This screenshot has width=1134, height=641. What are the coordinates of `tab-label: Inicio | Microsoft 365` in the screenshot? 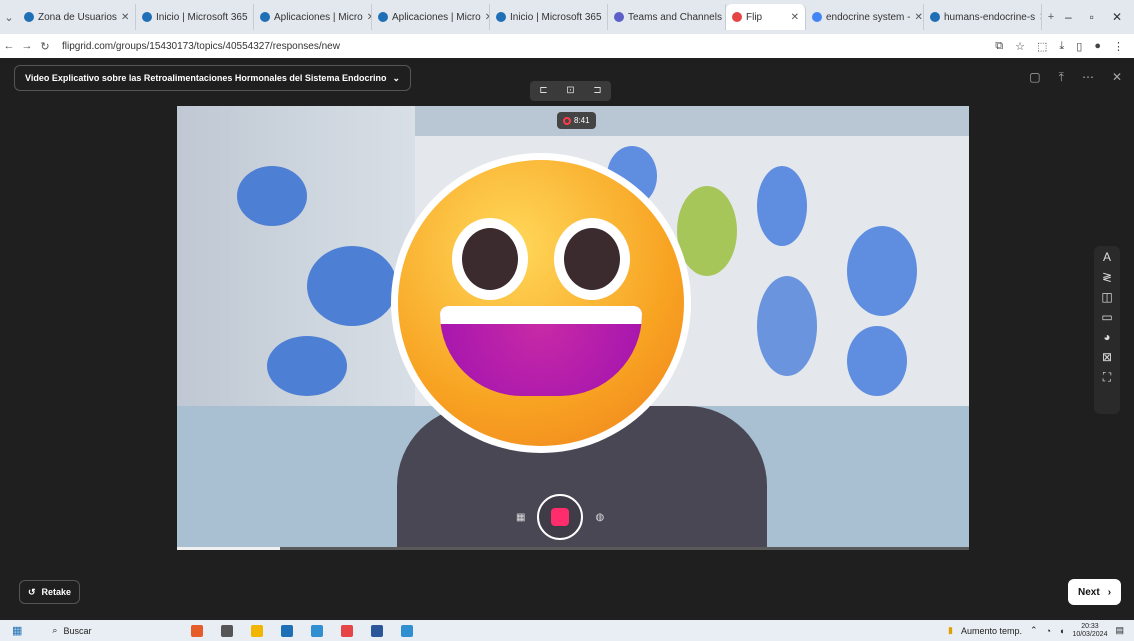 It's located at (556, 17).